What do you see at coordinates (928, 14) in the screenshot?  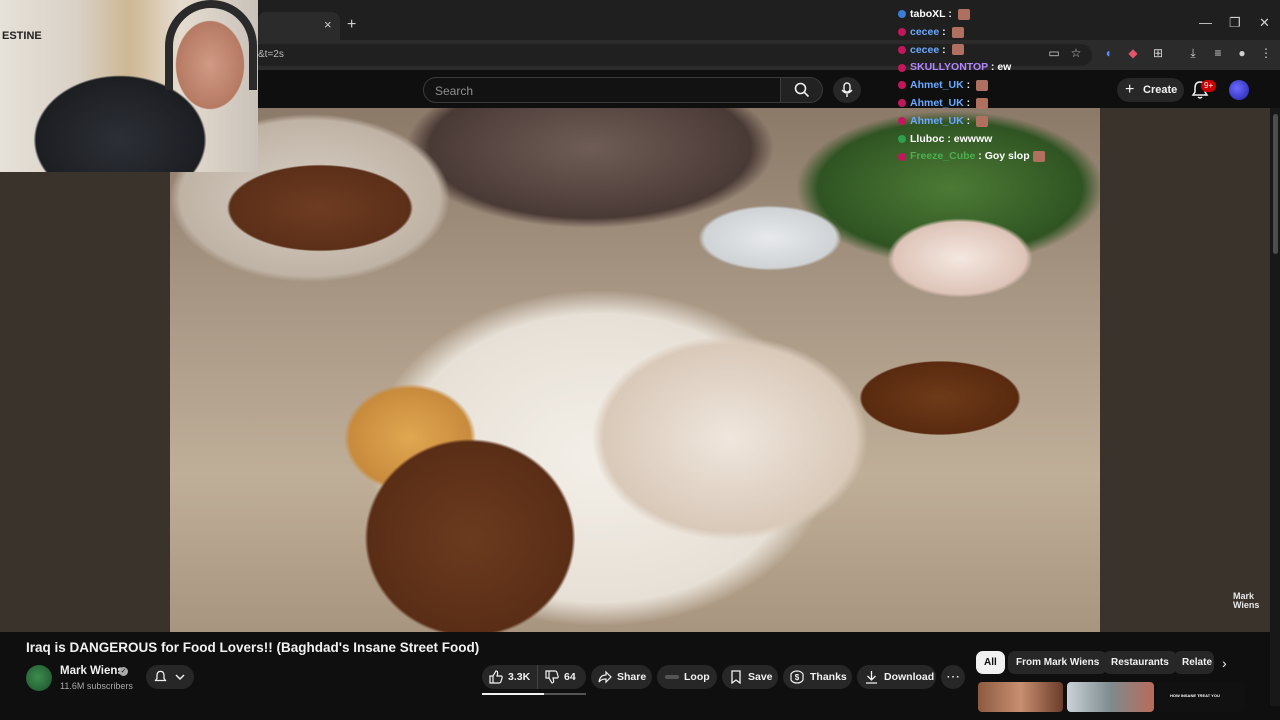 I see `chat-username: taboXL` at bounding box center [928, 14].